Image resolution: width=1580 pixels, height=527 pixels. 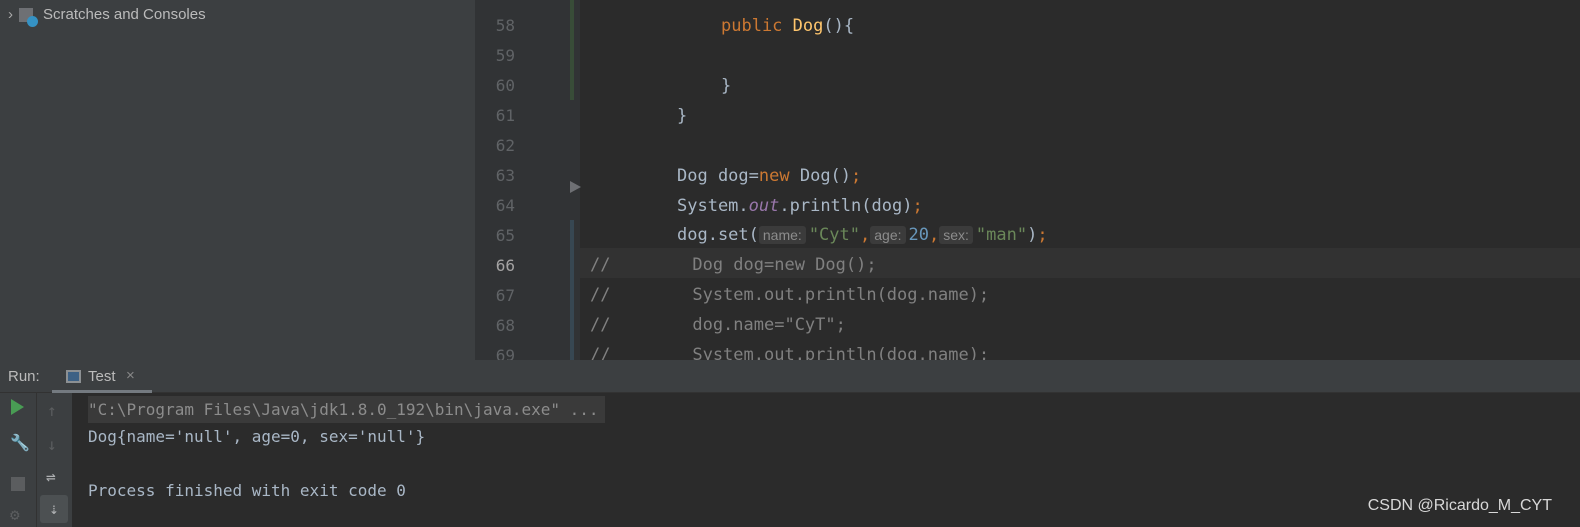 What do you see at coordinates (839, 26) in the screenshot?
I see `t: (){` at bounding box center [839, 26].